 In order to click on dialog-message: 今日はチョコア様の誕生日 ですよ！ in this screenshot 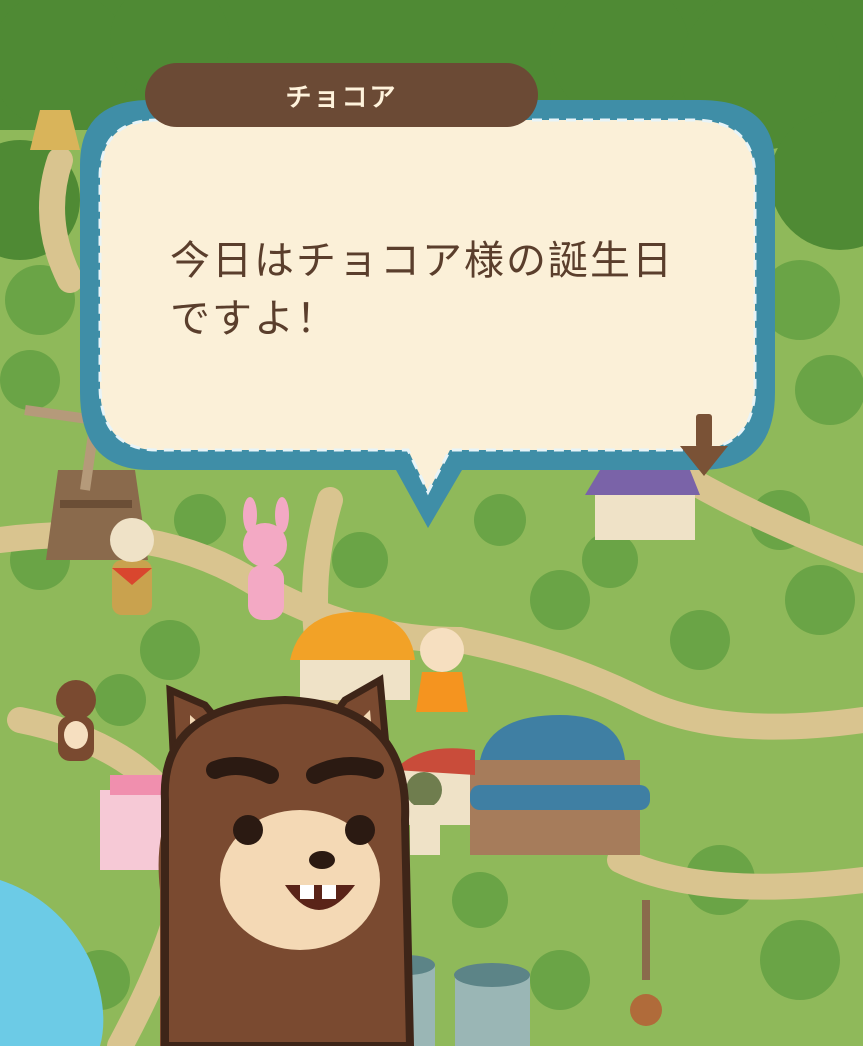, I will do `click(450, 290)`.